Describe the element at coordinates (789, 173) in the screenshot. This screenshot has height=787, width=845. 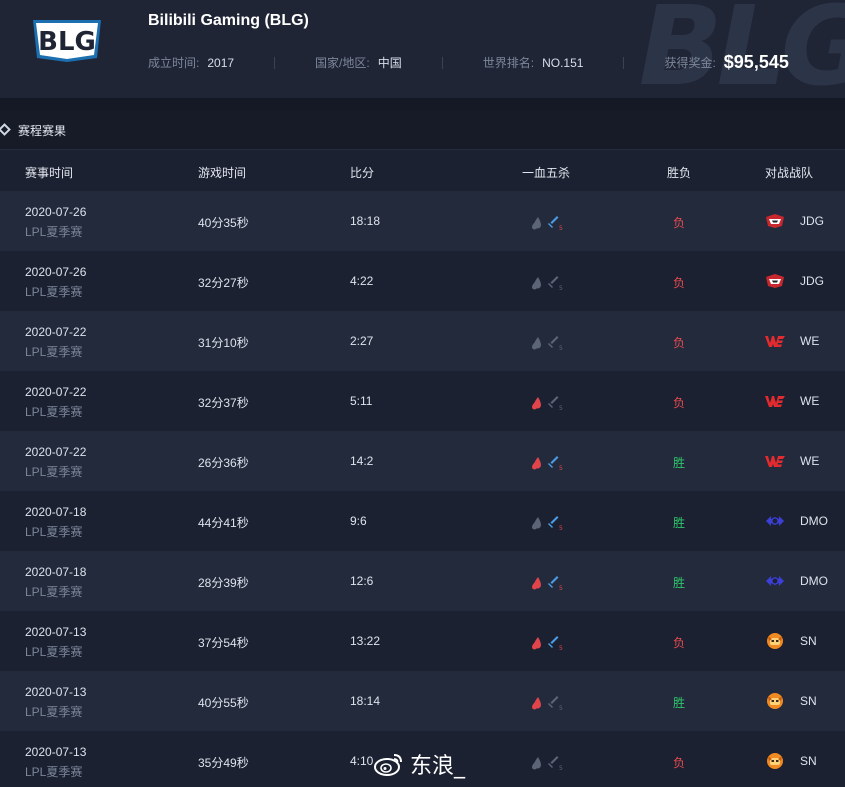
I see `header-opponent: 对战战队` at that location.